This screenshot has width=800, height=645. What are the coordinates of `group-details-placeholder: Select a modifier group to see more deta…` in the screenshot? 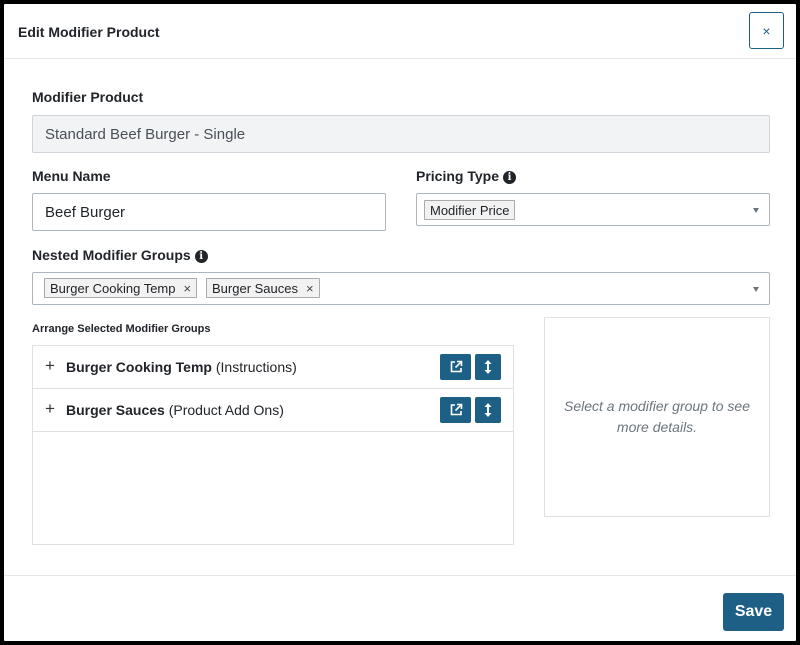 It's located at (657, 416).